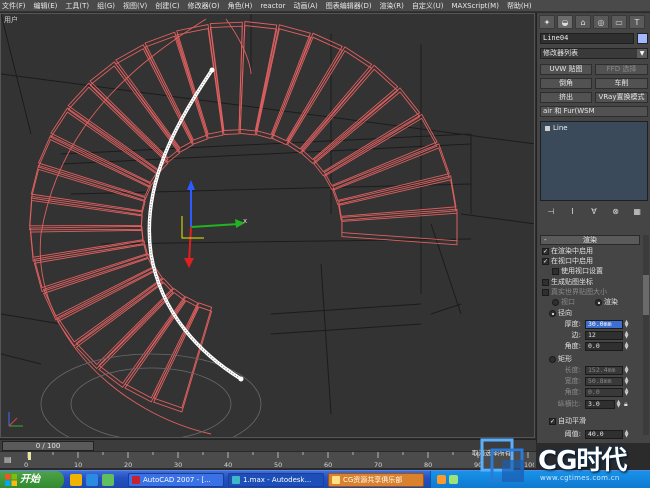 This screenshot has height=488, width=650. I want to click on command-panel-scrollbar, so click(646, 335).